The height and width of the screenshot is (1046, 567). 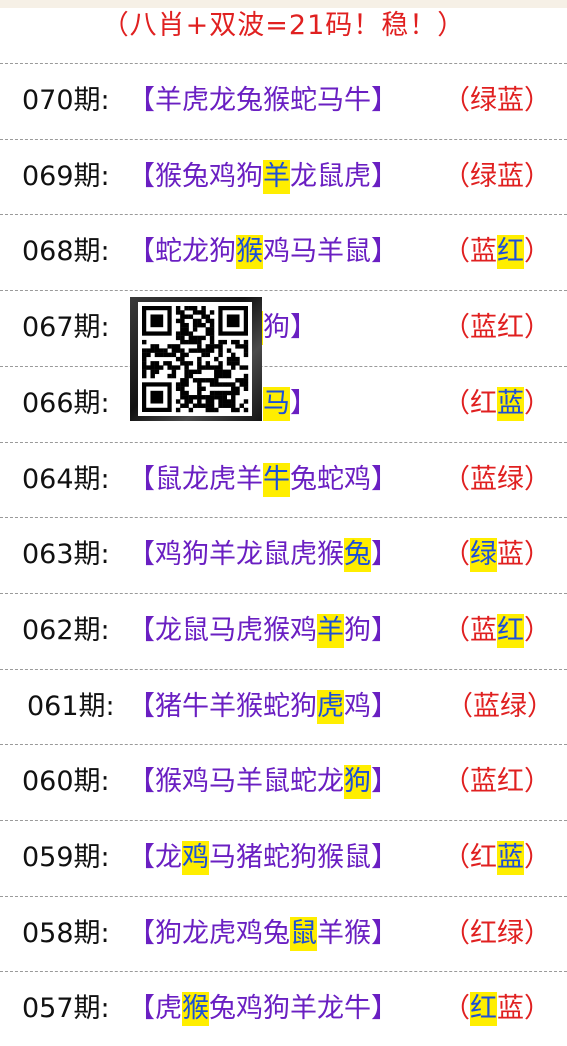 I want to click on prediction-row: 069期: 【猴兔鸡狗羊龙鼠虎】 （绿蓝）, so click(x=283, y=176).